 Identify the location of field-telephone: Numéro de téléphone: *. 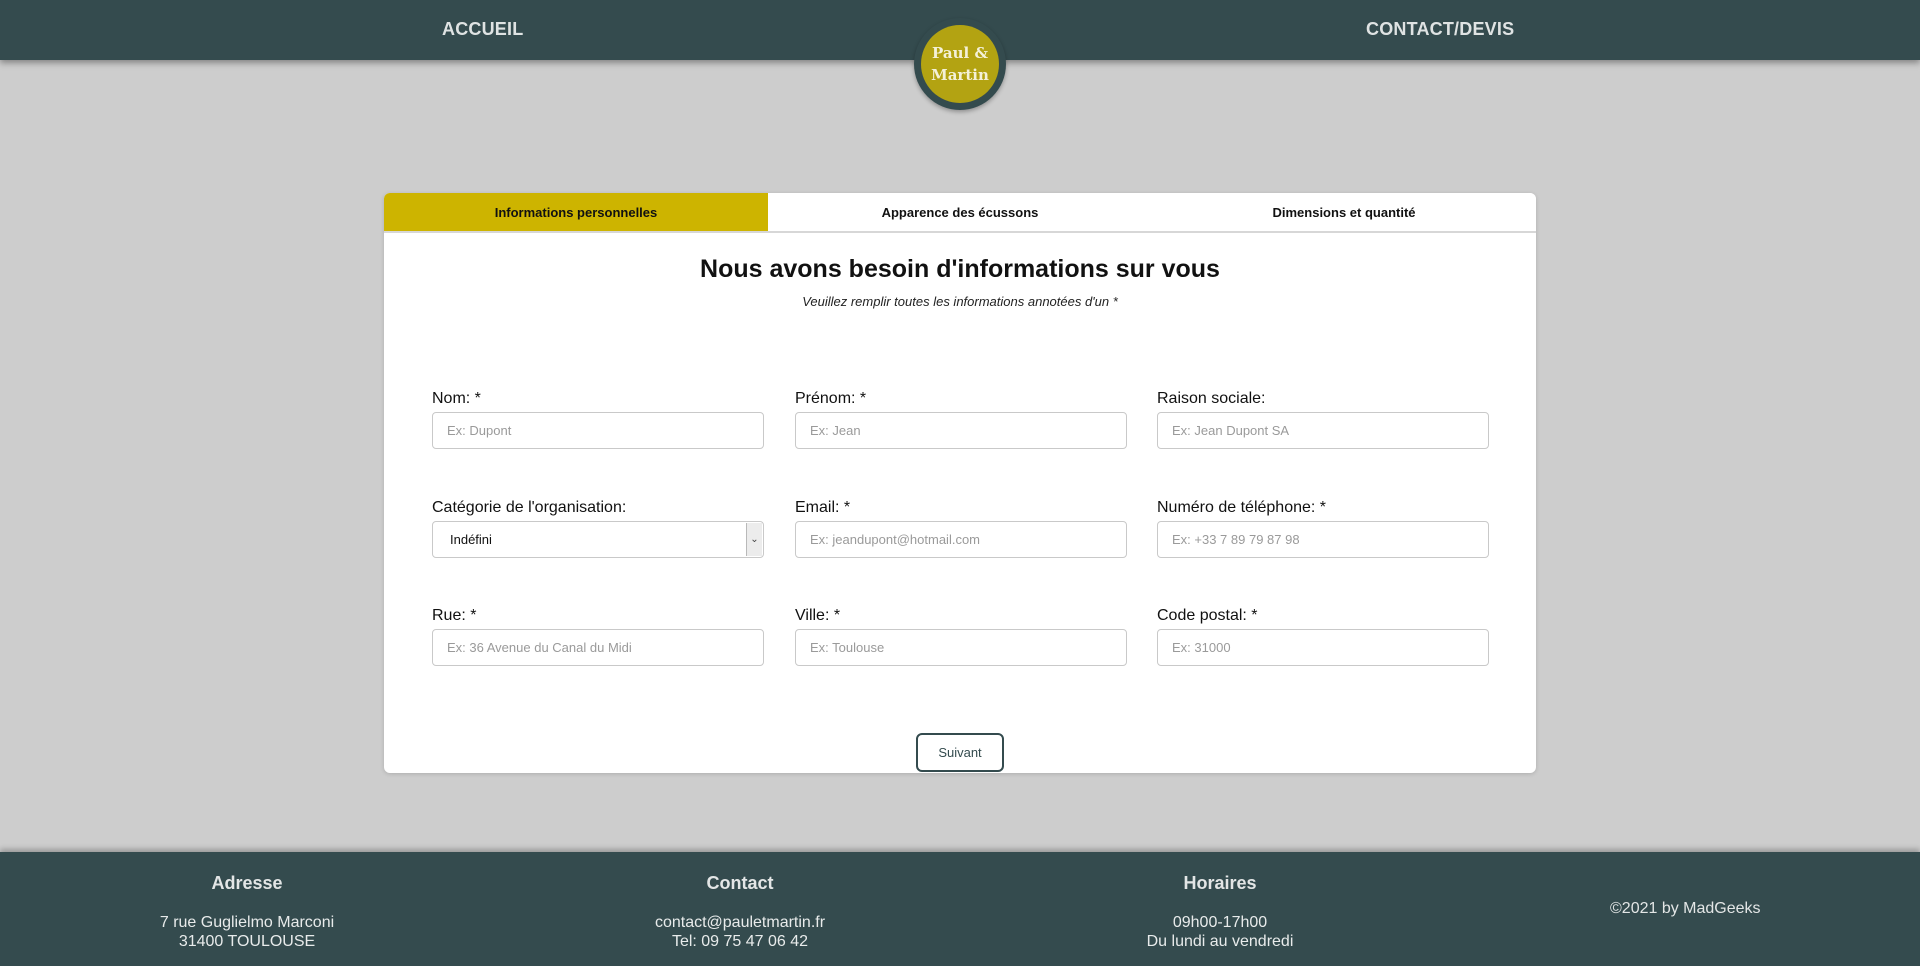
(1323, 528).